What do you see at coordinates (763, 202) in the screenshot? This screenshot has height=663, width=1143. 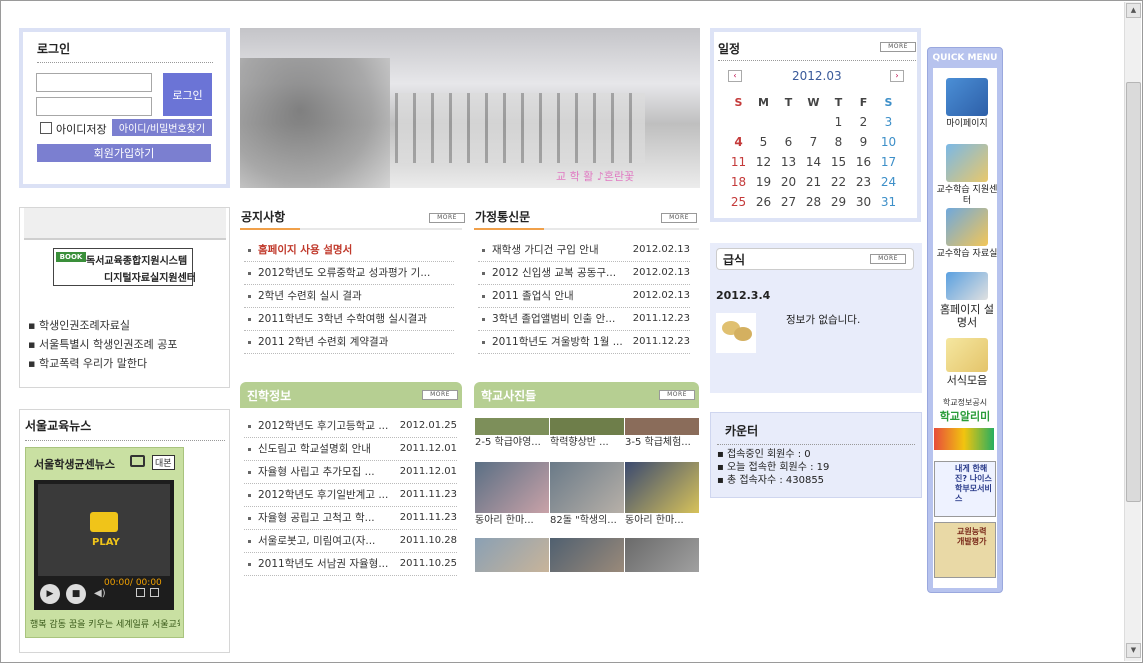 I see `calendar-day: 26` at bounding box center [763, 202].